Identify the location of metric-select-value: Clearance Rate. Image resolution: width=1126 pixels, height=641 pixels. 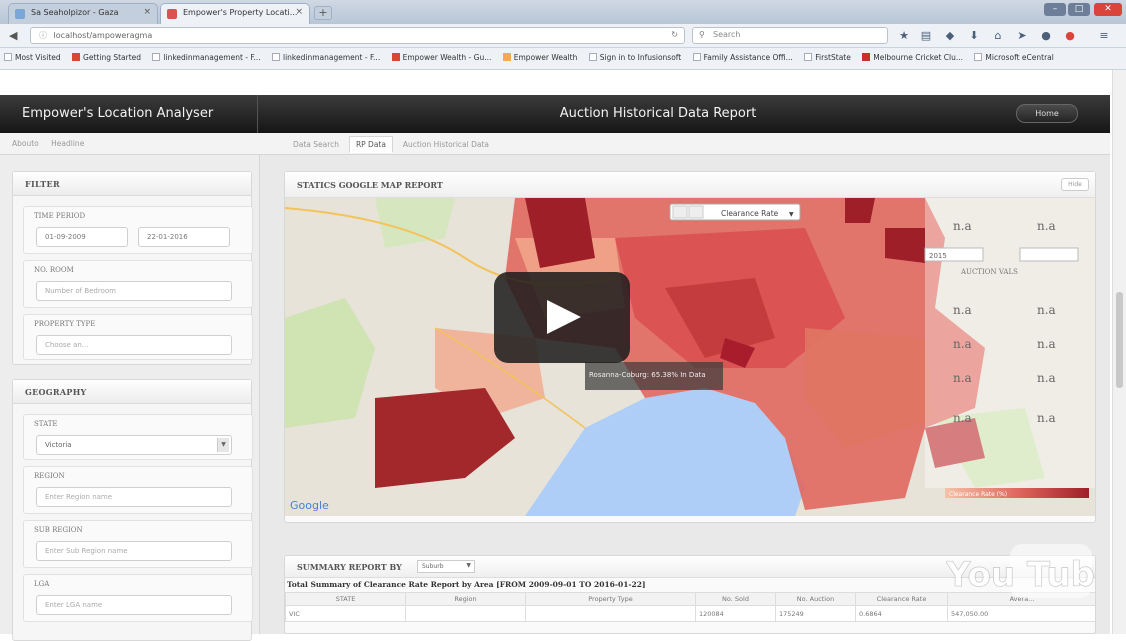
(750, 213).